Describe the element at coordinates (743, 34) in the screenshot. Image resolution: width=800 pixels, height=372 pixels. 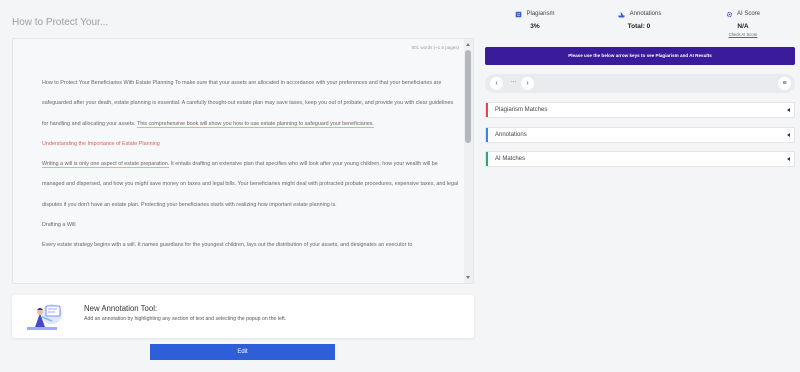
I see `check-ai-score-link: Check AI Score` at that location.